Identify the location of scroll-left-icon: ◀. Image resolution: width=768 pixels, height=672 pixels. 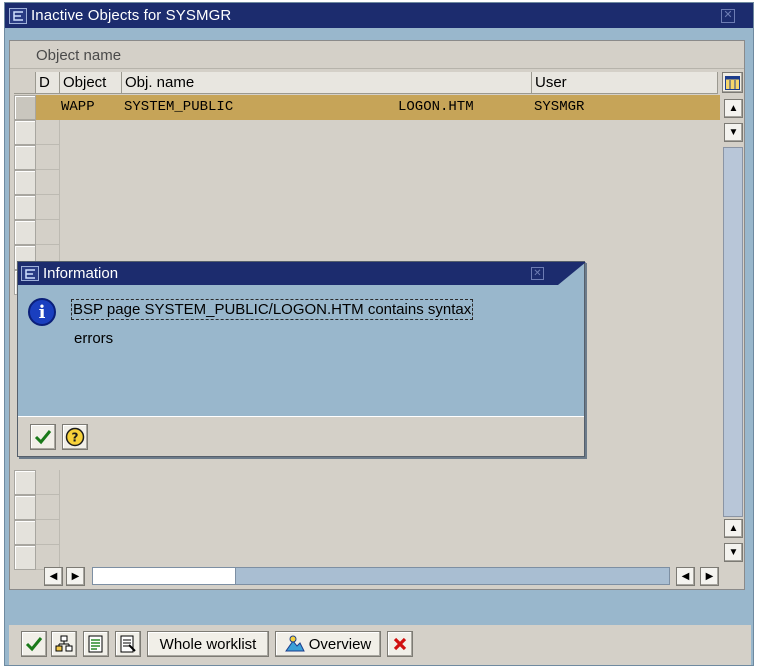
(53, 576).